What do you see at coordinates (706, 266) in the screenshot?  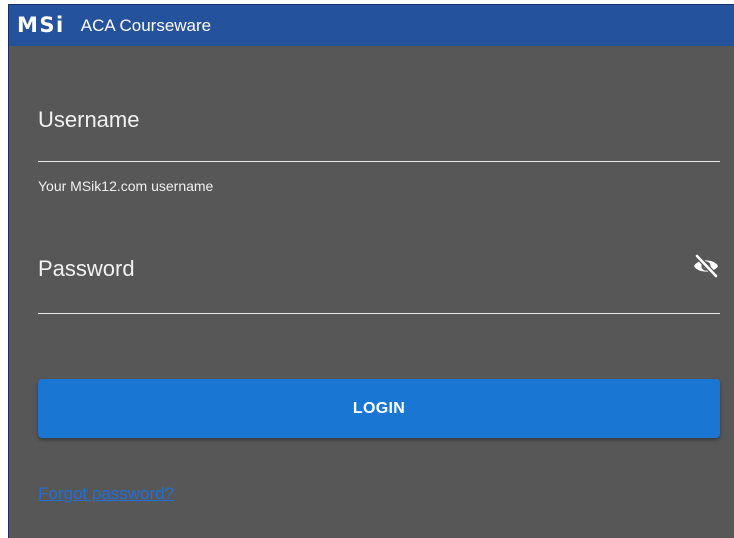 I see `eye-off-icon` at bounding box center [706, 266].